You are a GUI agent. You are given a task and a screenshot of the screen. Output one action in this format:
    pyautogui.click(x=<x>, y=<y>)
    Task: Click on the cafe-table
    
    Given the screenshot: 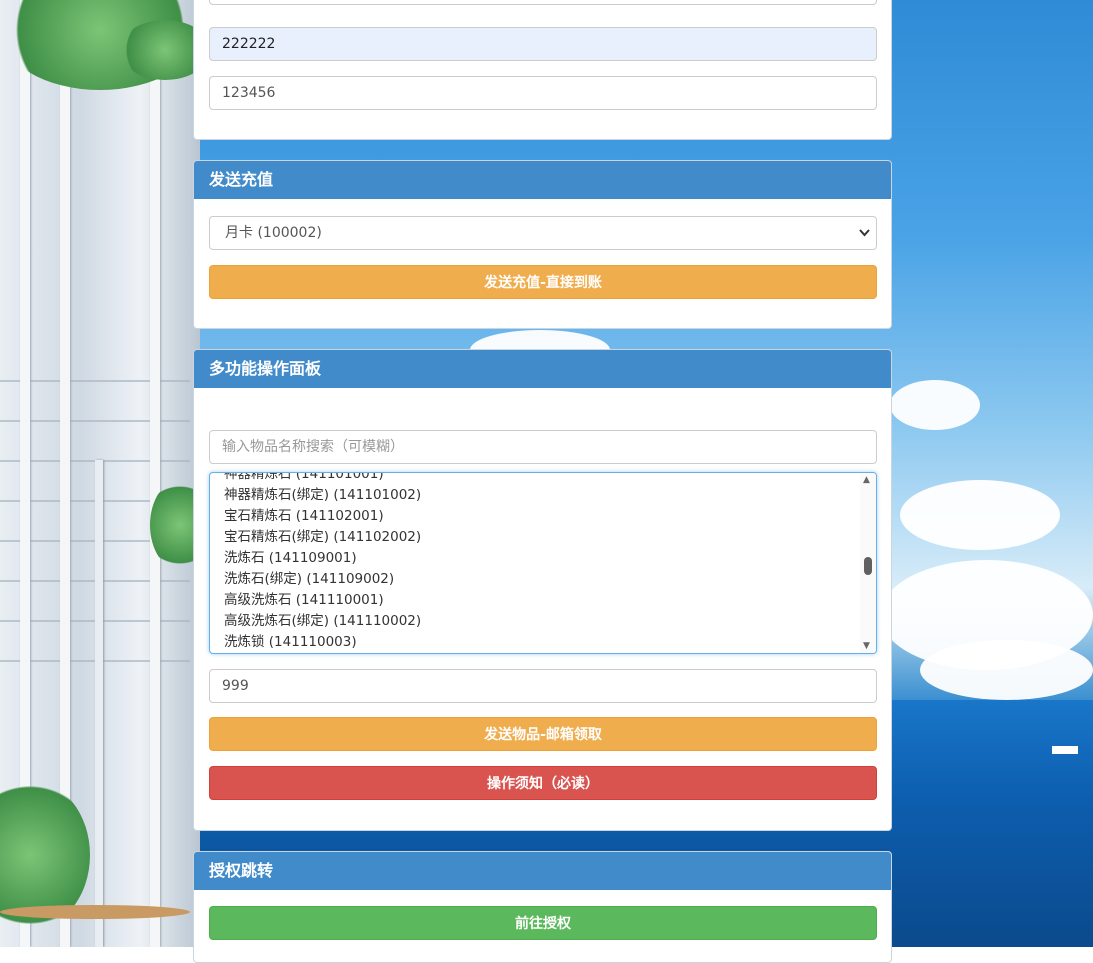 What is the action you would take?
    pyautogui.click(x=95, y=912)
    